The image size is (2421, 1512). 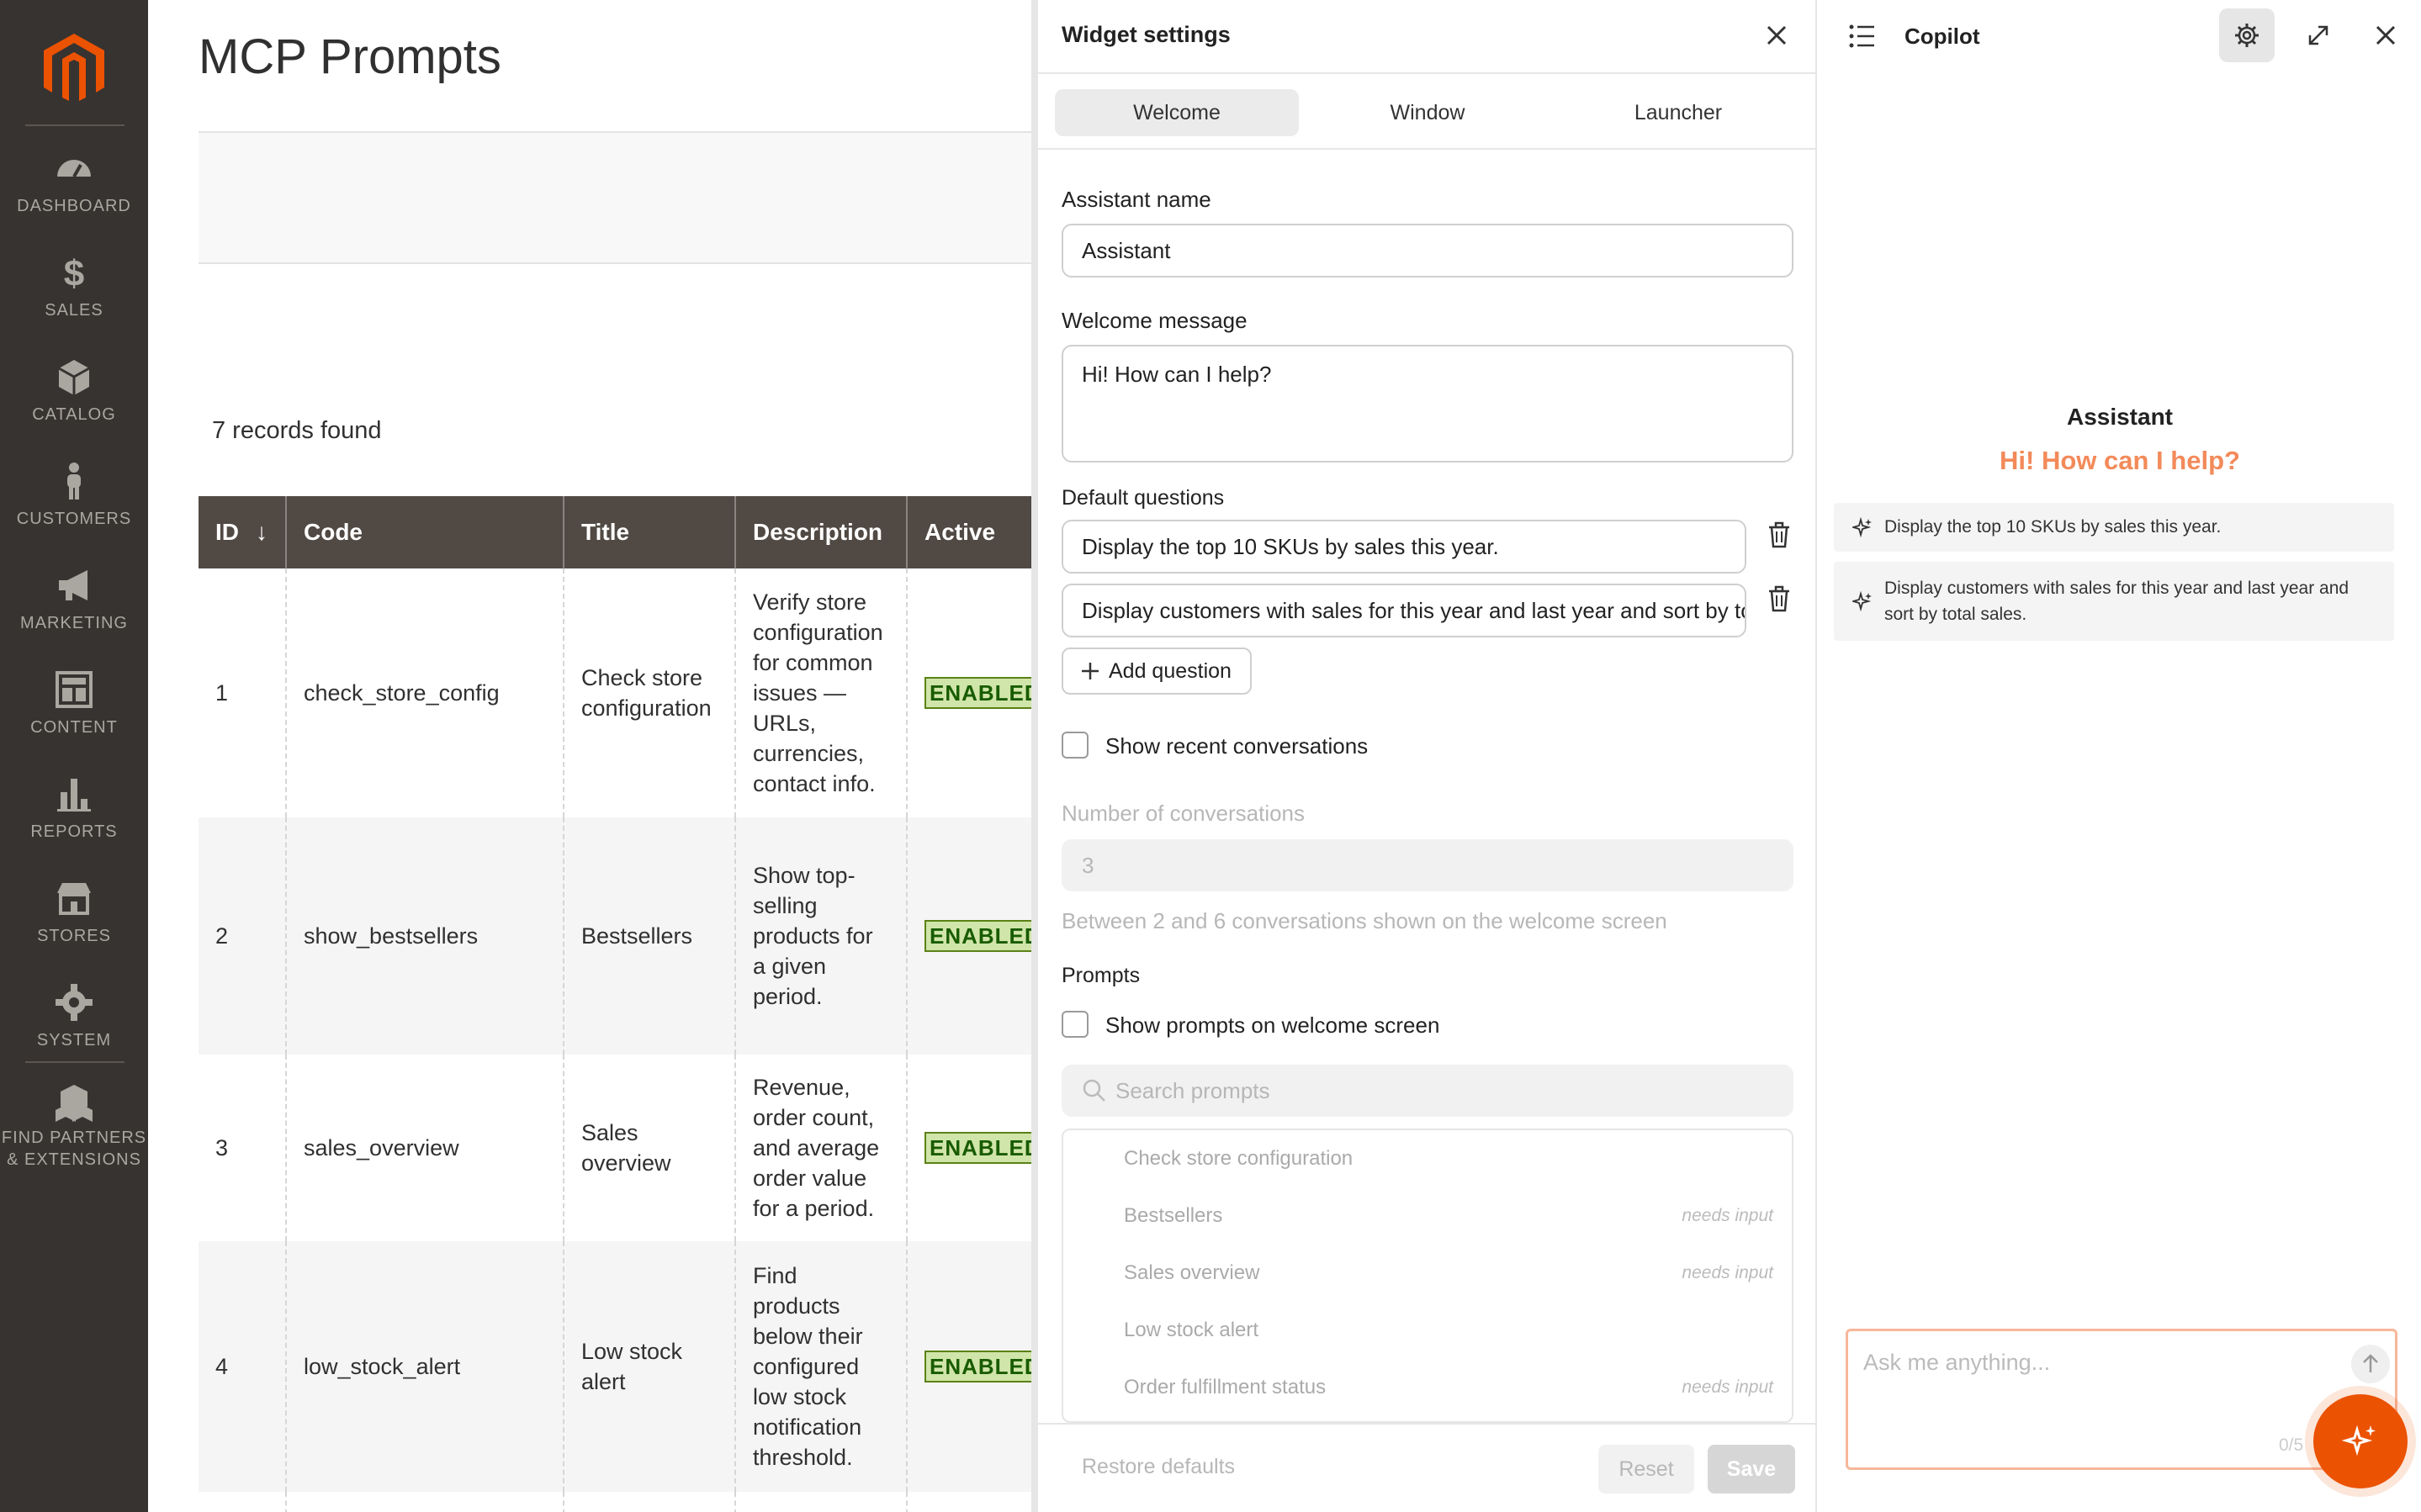 What do you see at coordinates (1428, 404) in the screenshot?
I see `welcome-message-textarea: Hi! How can I help?` at bounding box center [1428, 404].